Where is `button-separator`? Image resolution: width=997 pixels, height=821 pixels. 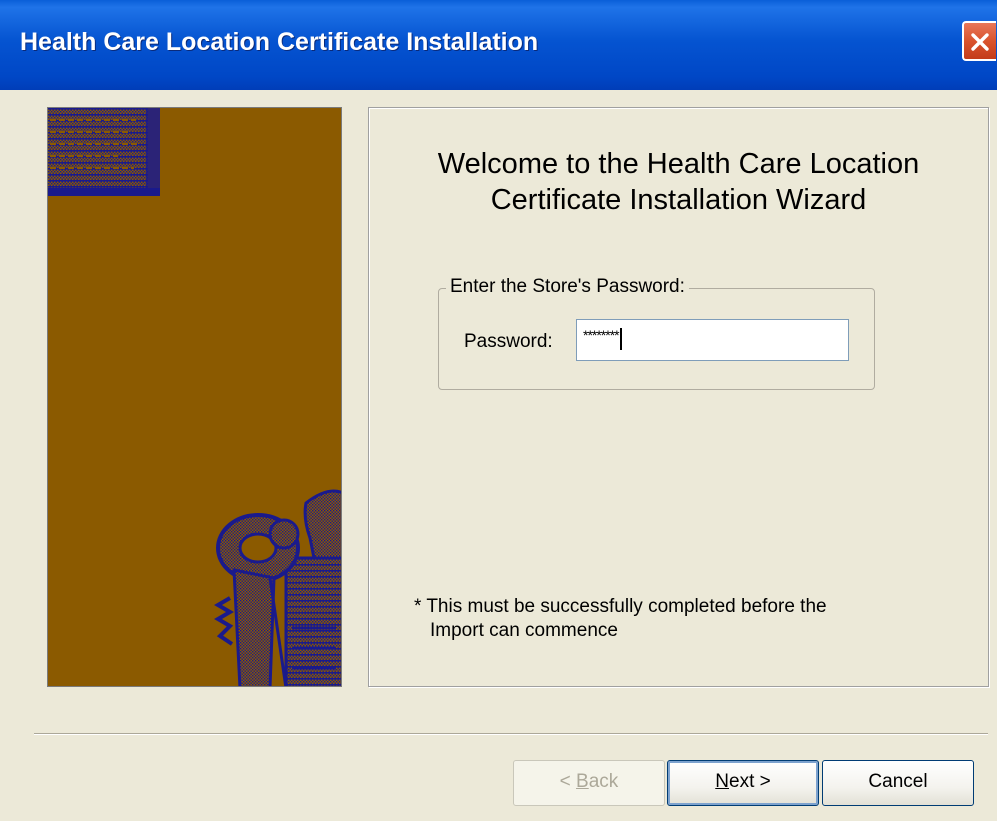 button-separator is located at coordinates (511, 734).